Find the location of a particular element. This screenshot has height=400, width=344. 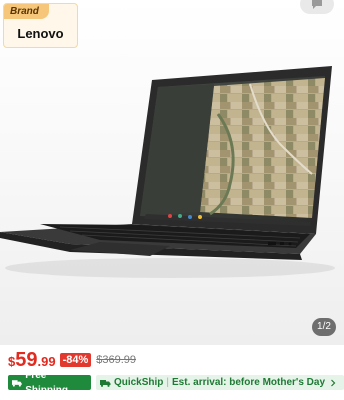

brand-tag: Brand is located at coordinates (26, 11).